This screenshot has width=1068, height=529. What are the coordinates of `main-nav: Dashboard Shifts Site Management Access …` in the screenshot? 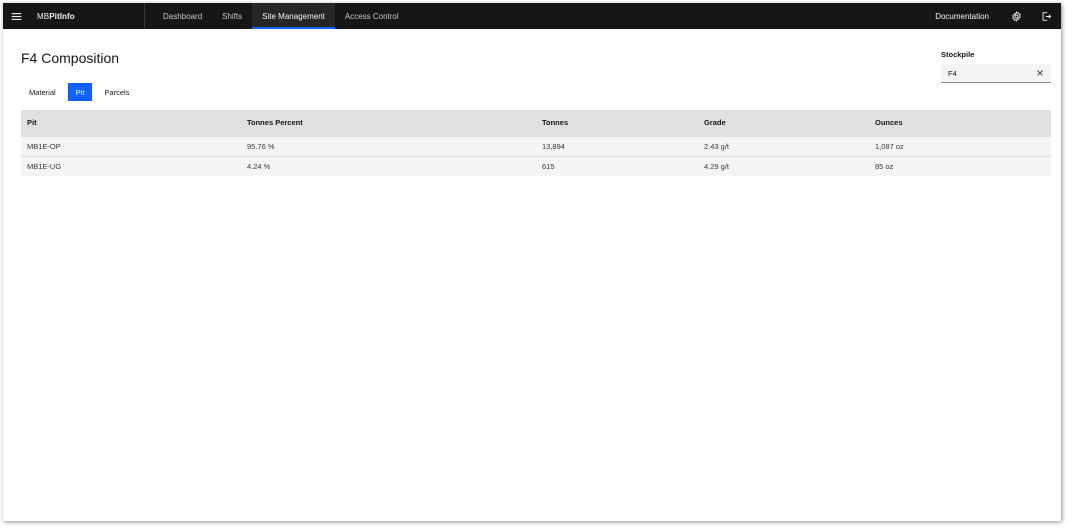 It's located at (281, 16).